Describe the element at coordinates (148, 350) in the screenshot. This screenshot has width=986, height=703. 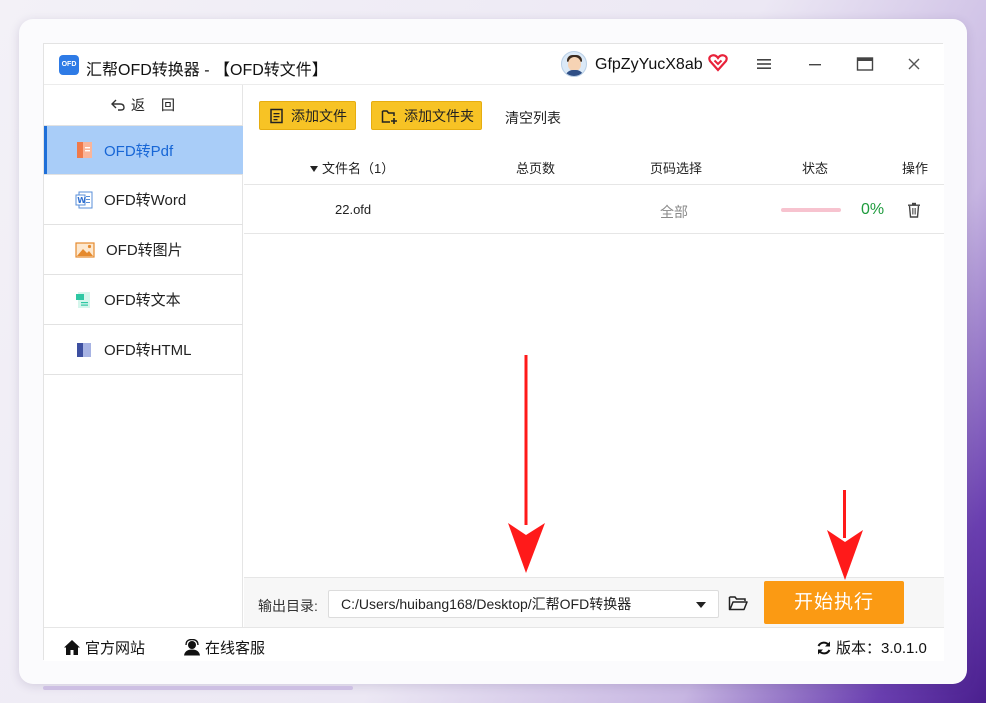
I see `sidebar-item-label: OFD转HTML` at that location.